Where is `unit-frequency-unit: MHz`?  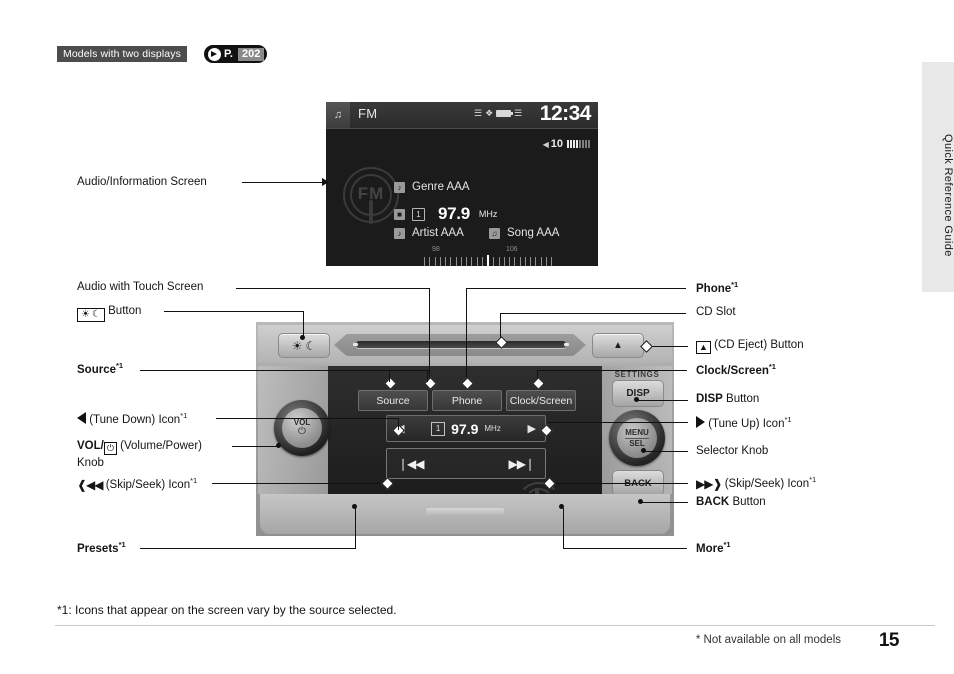 unit-frequency-unit: MHz is located at coordinates (492, 428).